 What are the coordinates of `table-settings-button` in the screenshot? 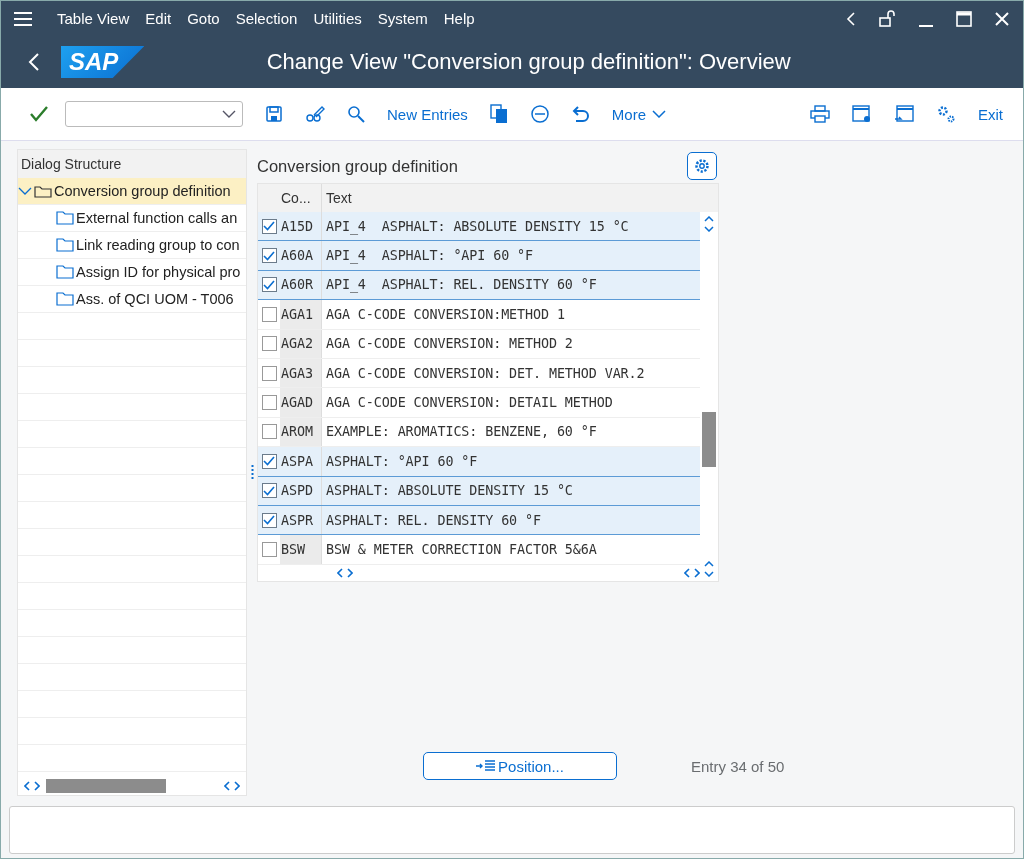 It's located at (702, 166).